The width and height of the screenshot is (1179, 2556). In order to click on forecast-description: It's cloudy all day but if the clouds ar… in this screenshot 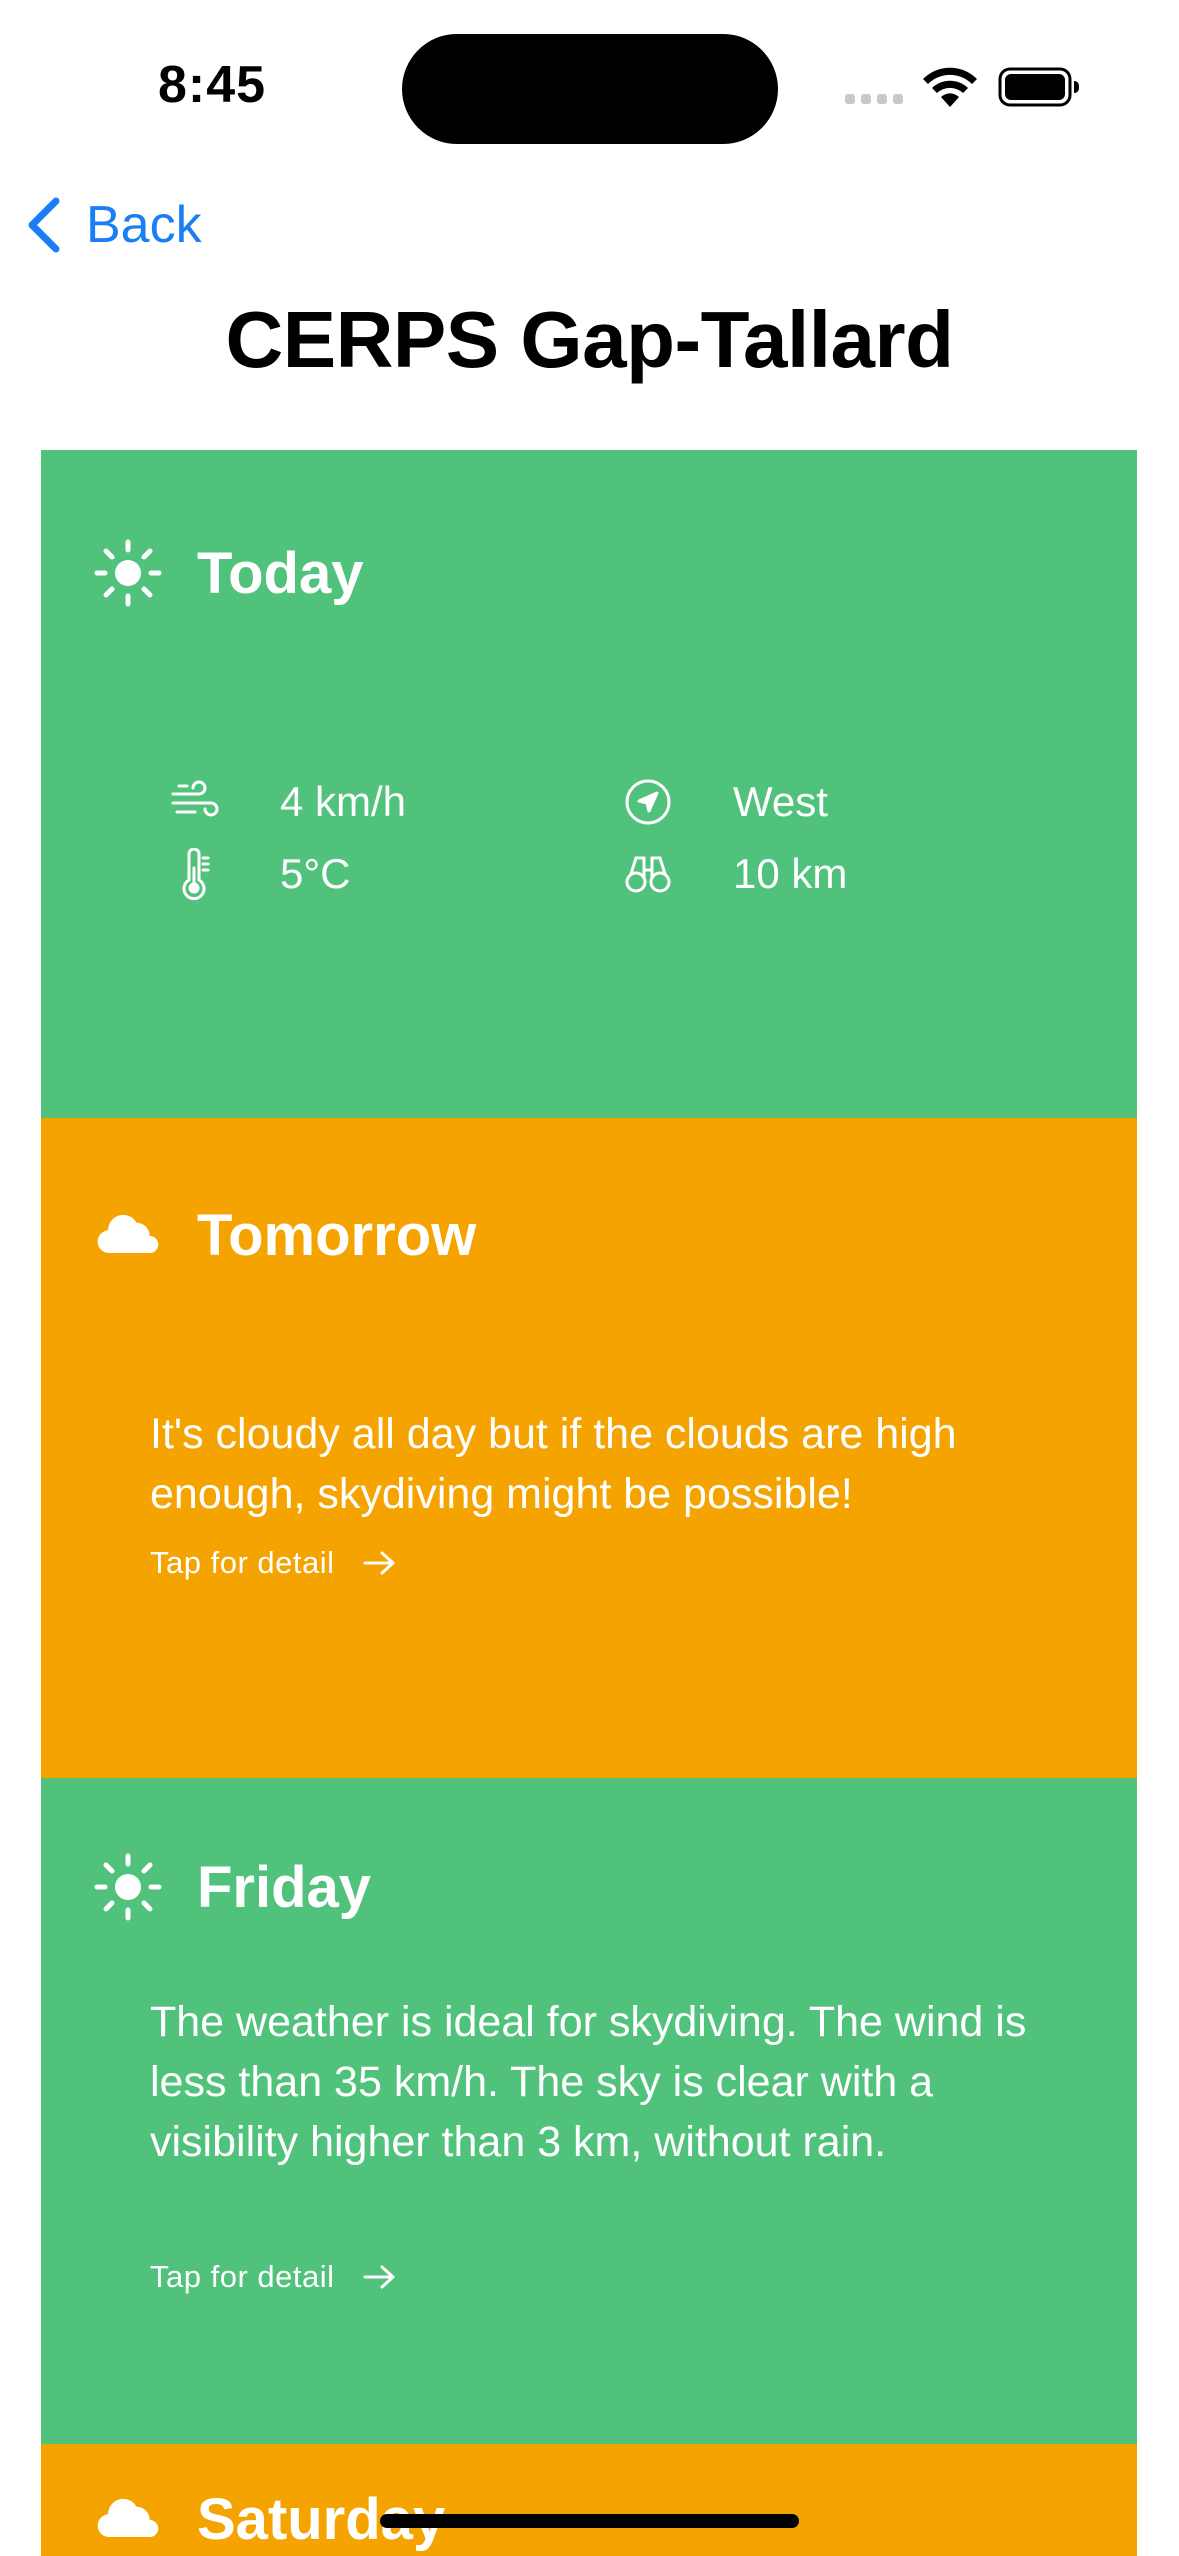, I will do `click(553, 1464)`.